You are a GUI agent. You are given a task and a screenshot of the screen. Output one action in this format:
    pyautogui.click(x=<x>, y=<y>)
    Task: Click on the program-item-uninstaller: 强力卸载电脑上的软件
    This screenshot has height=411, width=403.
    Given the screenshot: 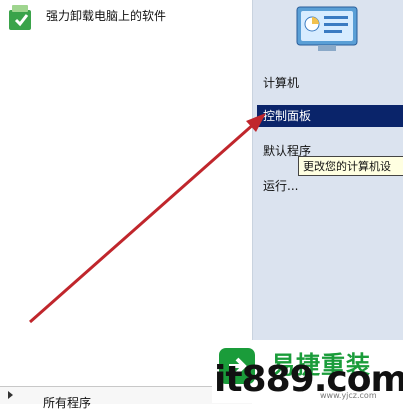 What is the action you would take?
    pyautogui.click(x=126, y=17)
    